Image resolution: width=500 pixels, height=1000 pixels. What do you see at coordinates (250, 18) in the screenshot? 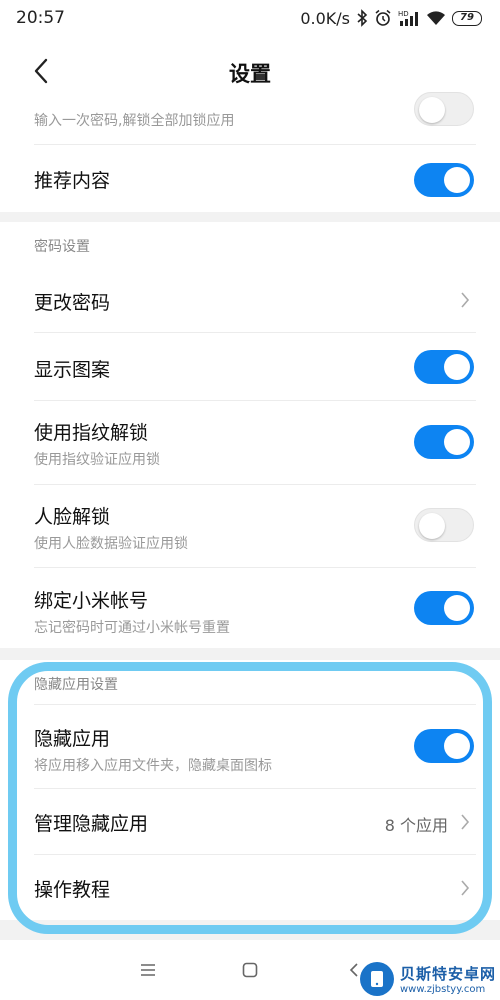
I see `status-bar: 20:57 0.0K/s HD 79` at bounding box center [250, 18].